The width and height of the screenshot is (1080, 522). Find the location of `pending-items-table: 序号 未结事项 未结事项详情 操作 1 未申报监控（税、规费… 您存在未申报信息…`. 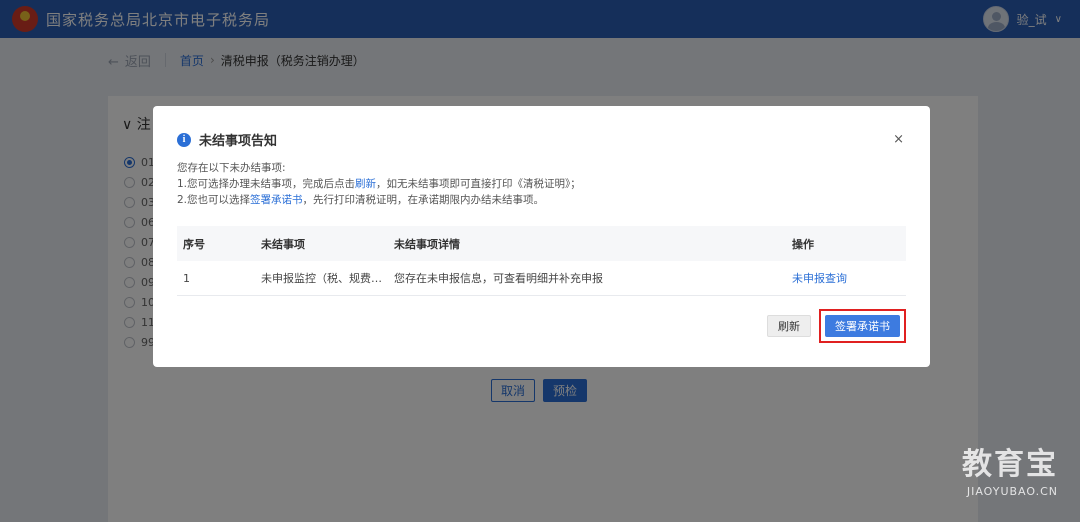

pending-items-table: 序号 未结事项 未结事项详情 操作 1 未申报监控（税、规费… 您存在未申报信息… is located at coordinates (541, 261).